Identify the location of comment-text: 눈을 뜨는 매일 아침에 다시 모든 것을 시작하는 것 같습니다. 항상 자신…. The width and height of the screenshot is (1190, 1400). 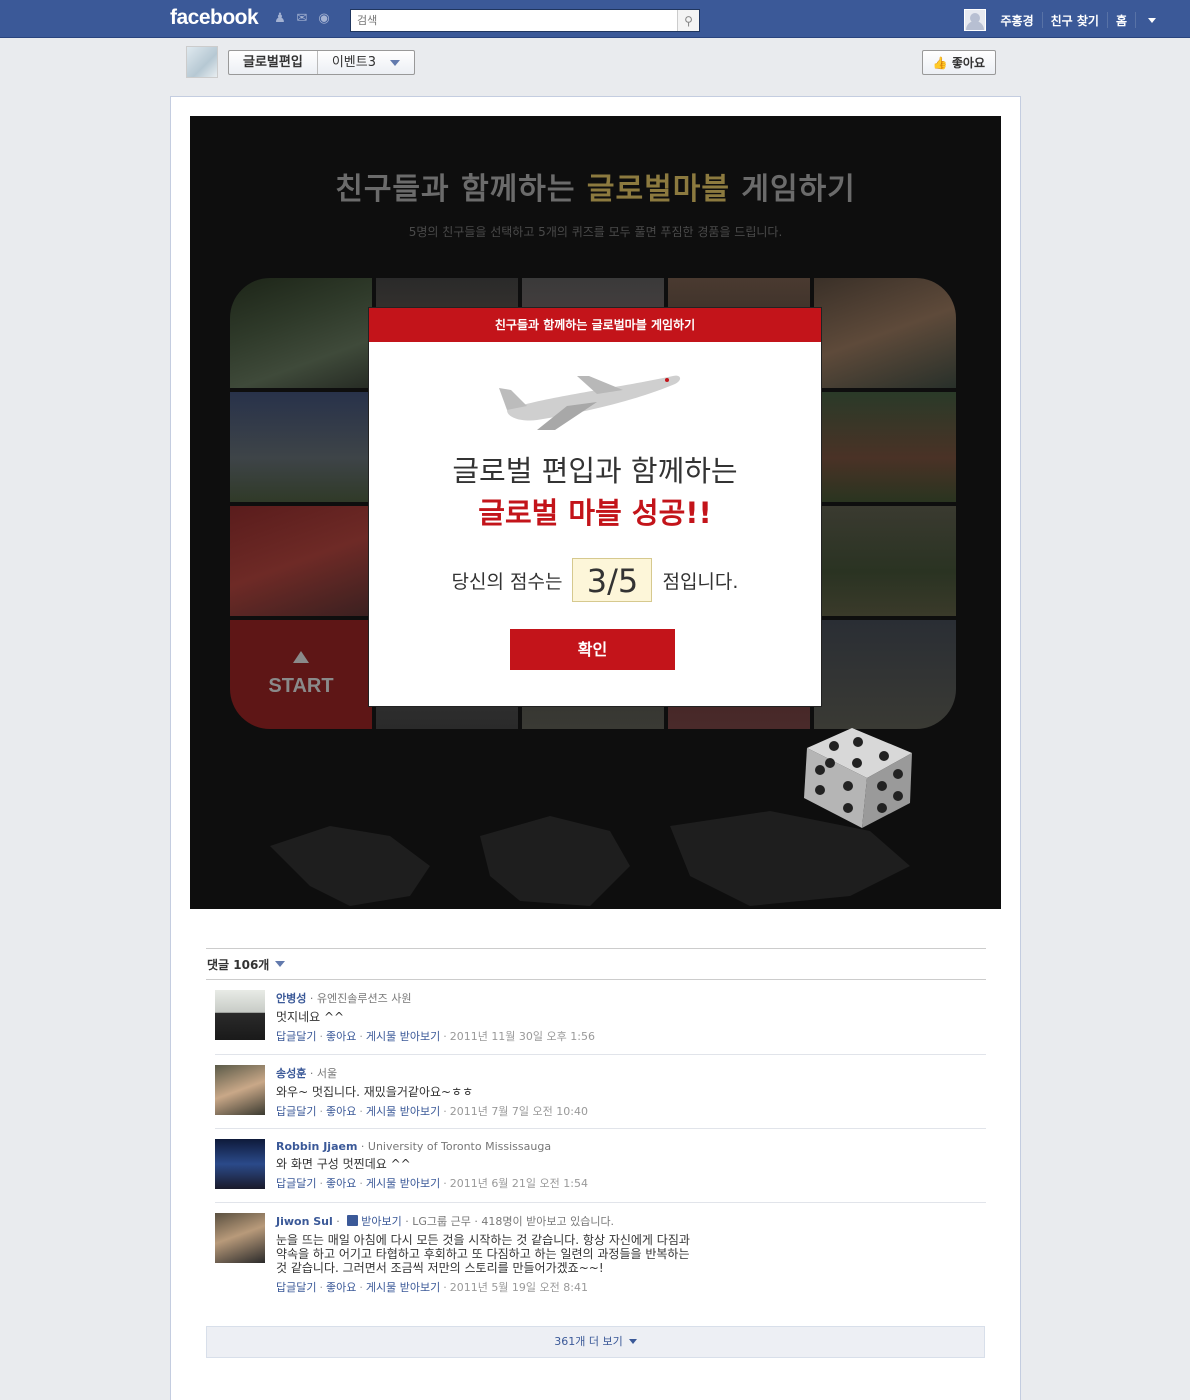
(483, 1254).